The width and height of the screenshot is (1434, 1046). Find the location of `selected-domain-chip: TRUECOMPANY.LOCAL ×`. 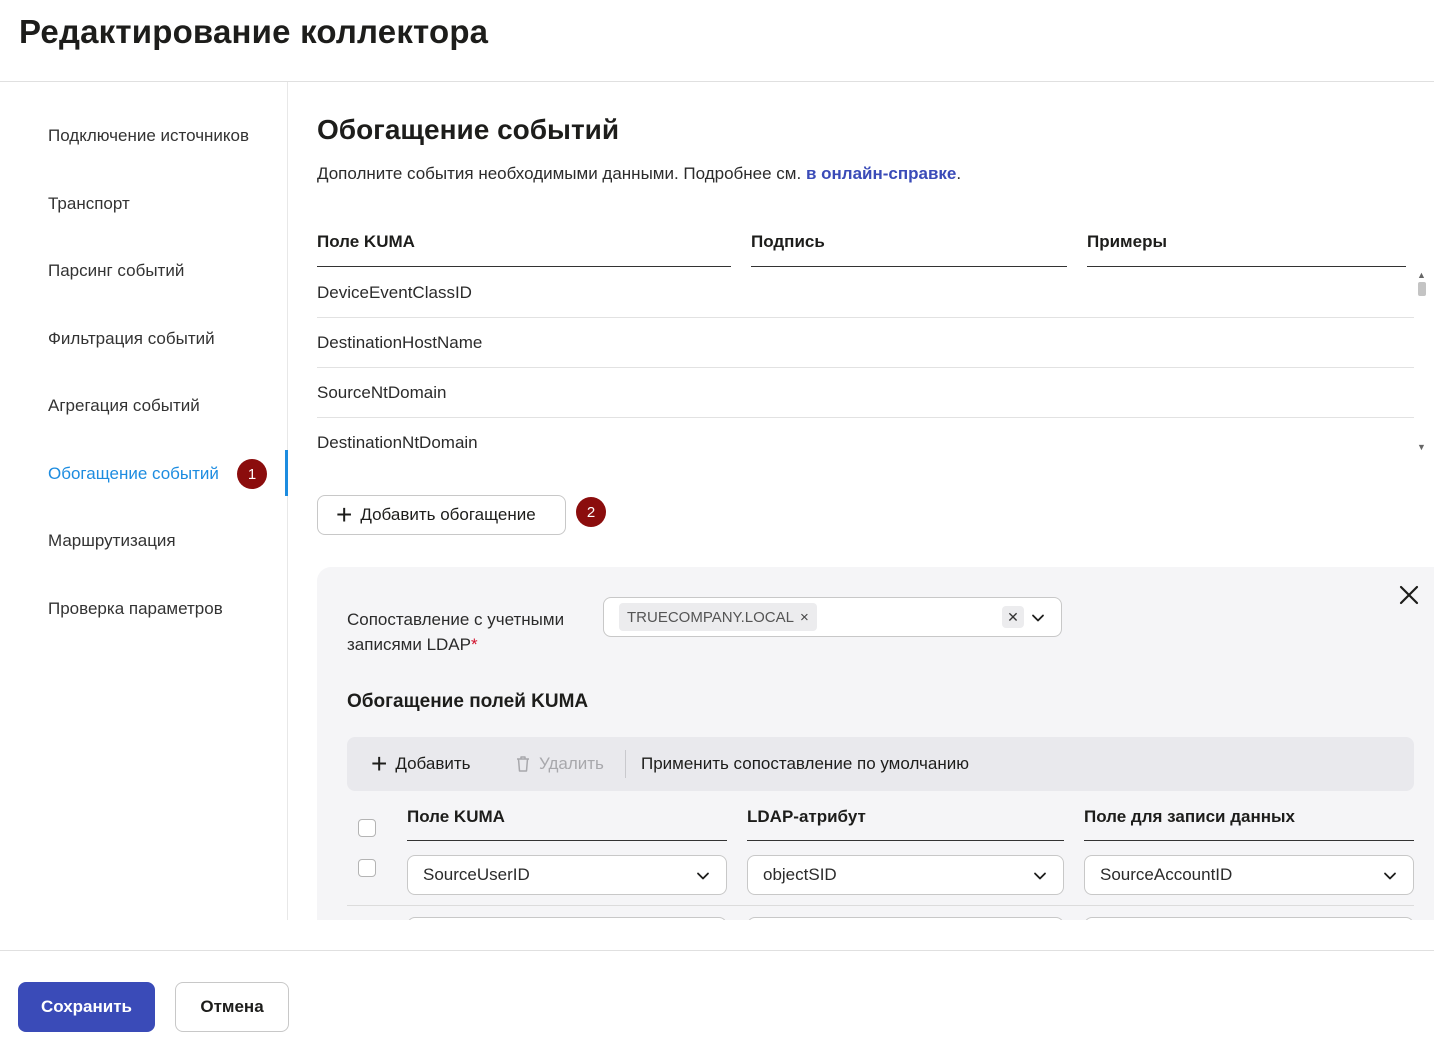

selected-domain-chip: TRUECOMPANY.LOCAL × is located at coordinates (718, 617).